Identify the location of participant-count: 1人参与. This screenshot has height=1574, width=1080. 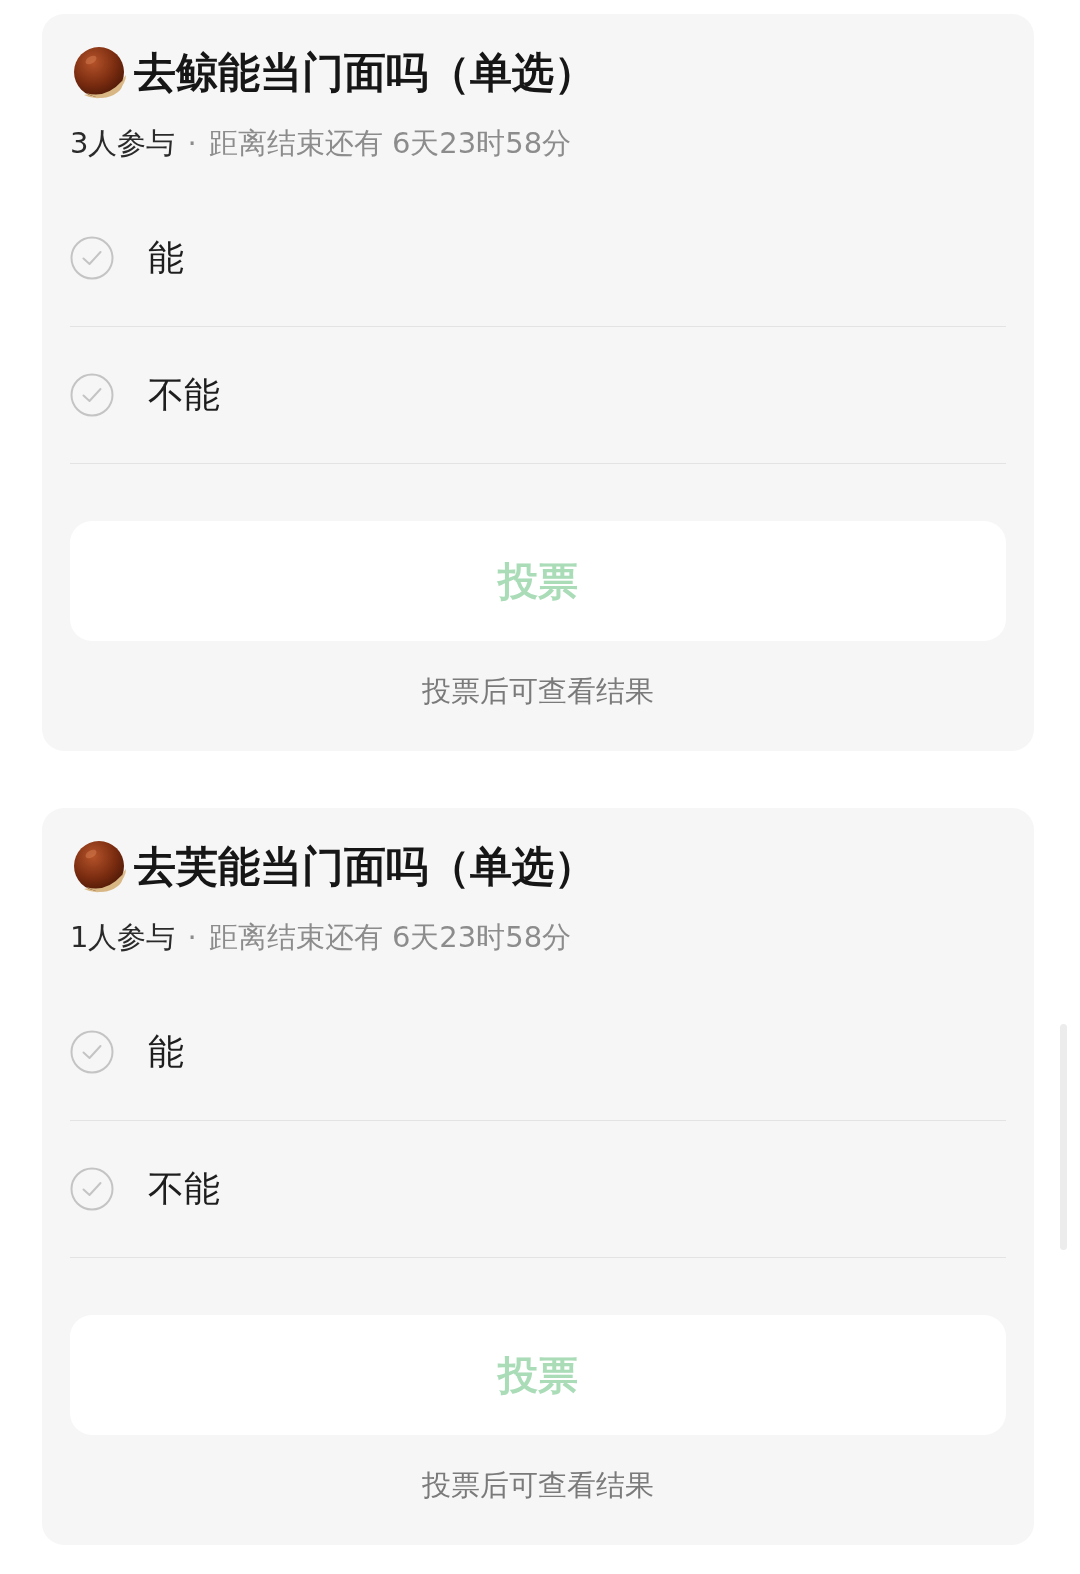
(123, 937).